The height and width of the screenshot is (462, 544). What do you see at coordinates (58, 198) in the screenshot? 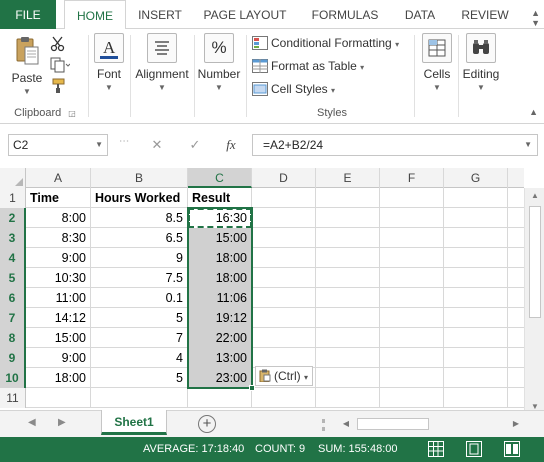
I see `cell-a1: Time` at bounding box center [58, 198].